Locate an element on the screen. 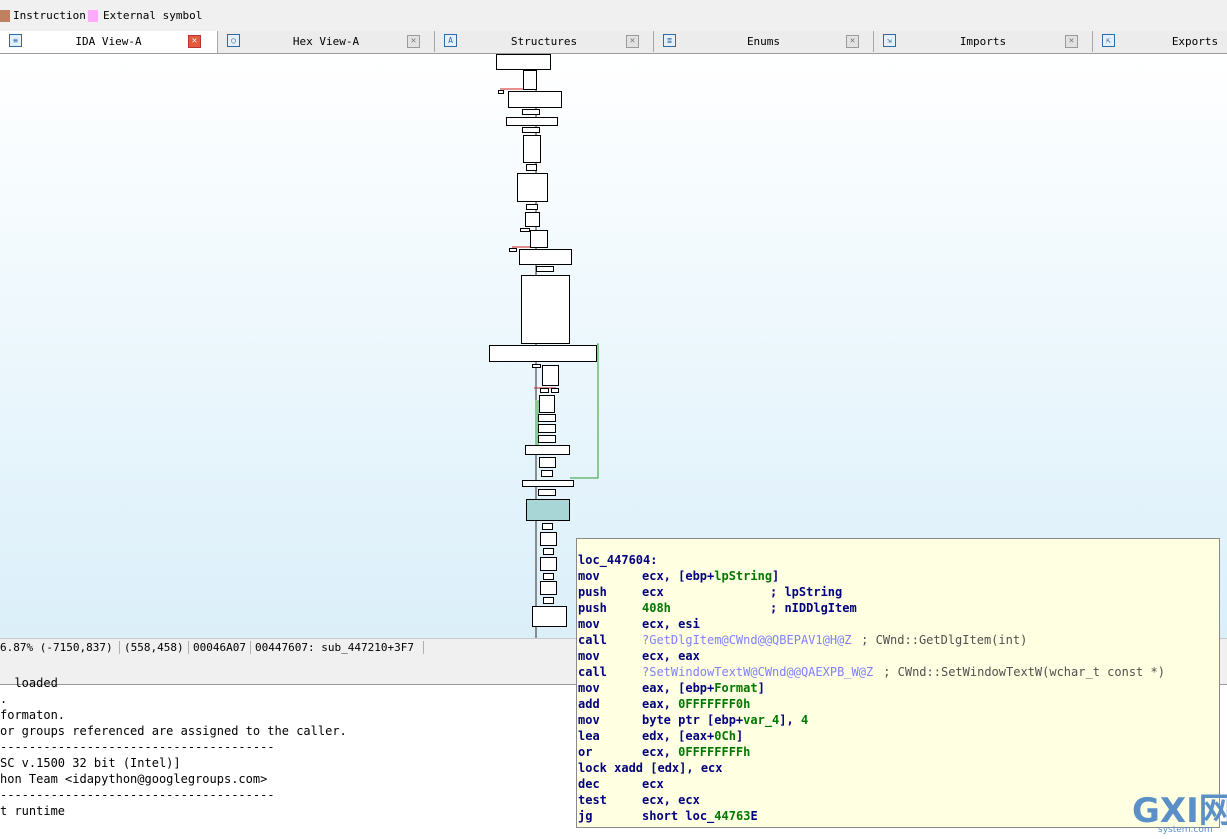 The image size is (1227, 839). enums-icon: ≣ is located at coordinates (669, 40).